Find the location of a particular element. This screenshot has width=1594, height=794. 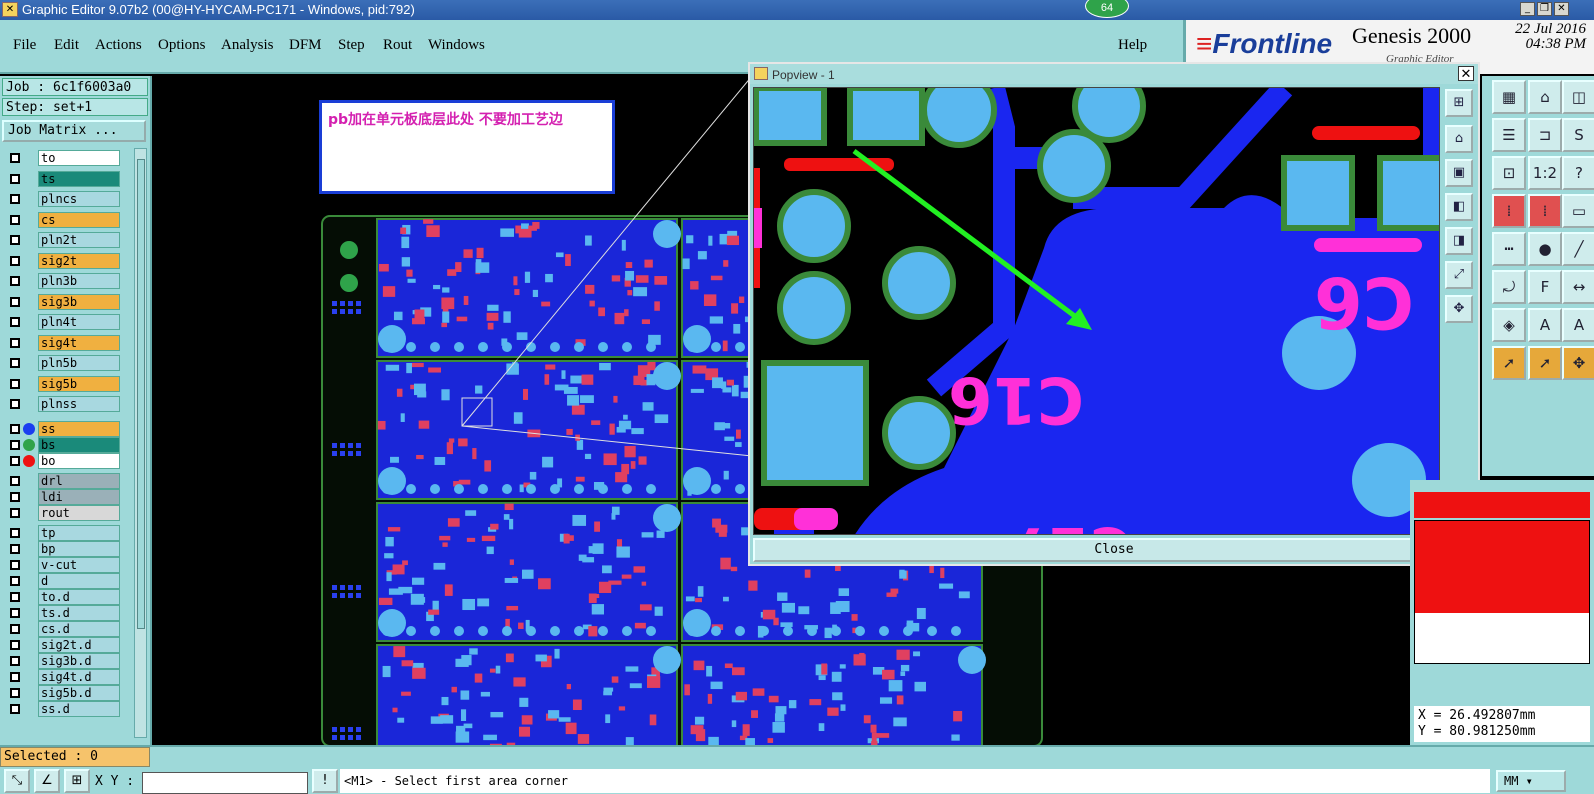

menu-file: File is located at coordinates (24, 45).